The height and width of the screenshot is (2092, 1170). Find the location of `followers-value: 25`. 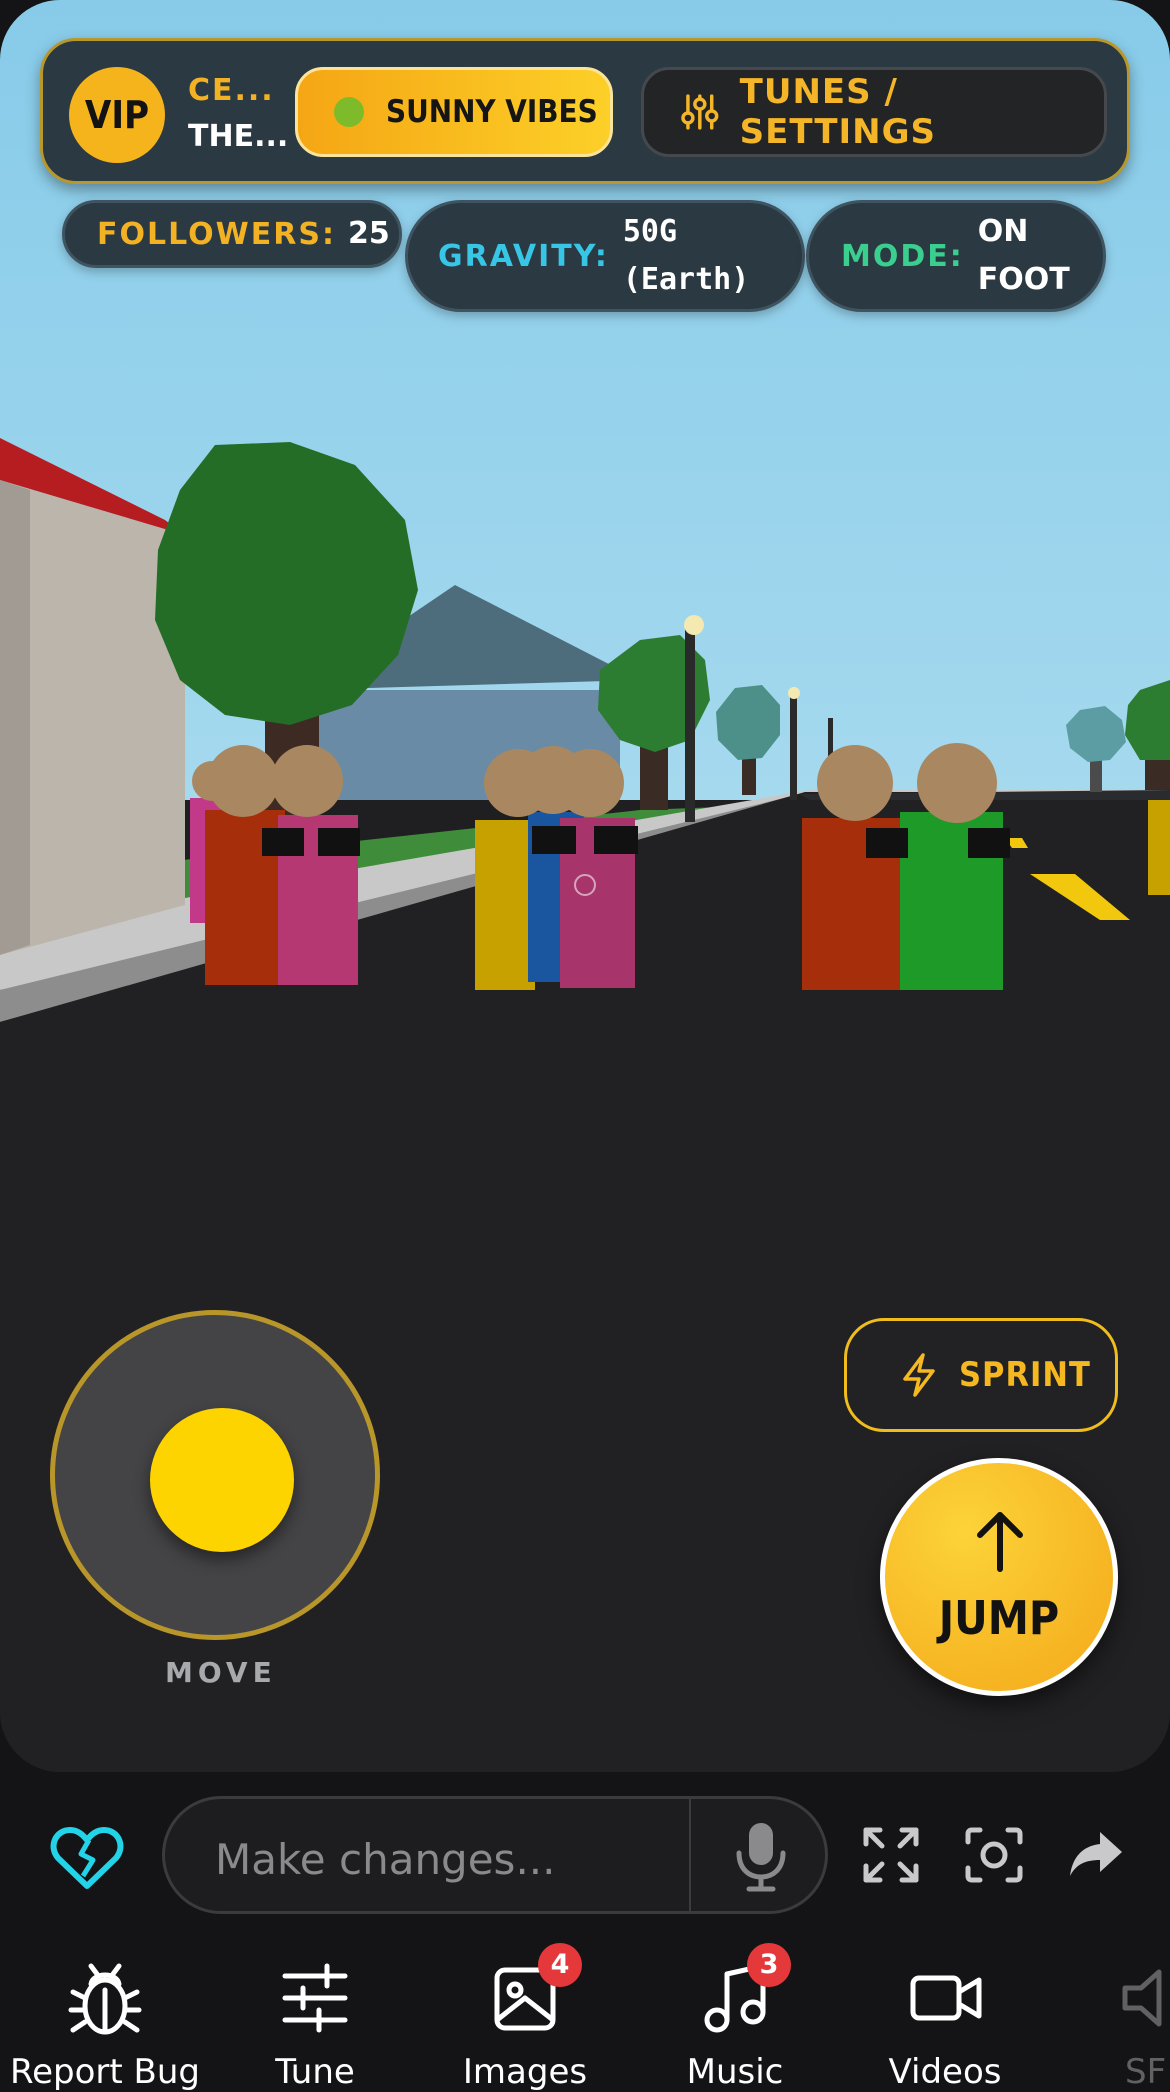

followers-value: 25 is located at coordinates (368, 233).